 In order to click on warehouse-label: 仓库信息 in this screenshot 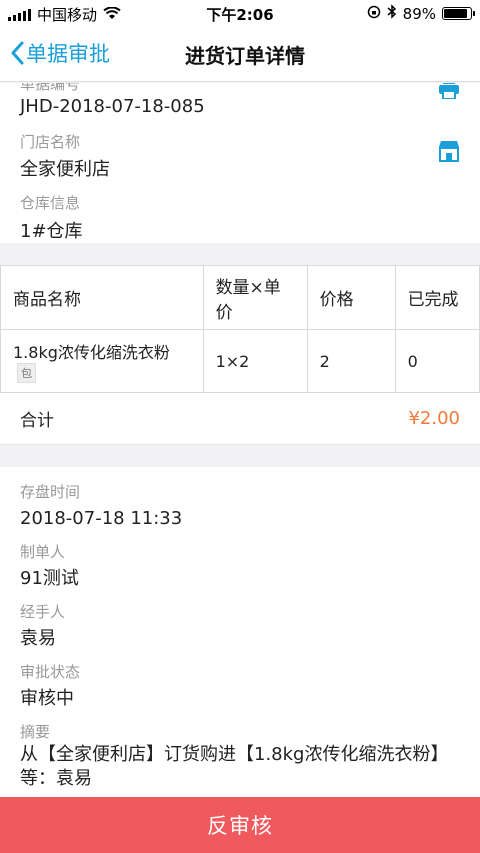, I will do `click(50, 203)`.